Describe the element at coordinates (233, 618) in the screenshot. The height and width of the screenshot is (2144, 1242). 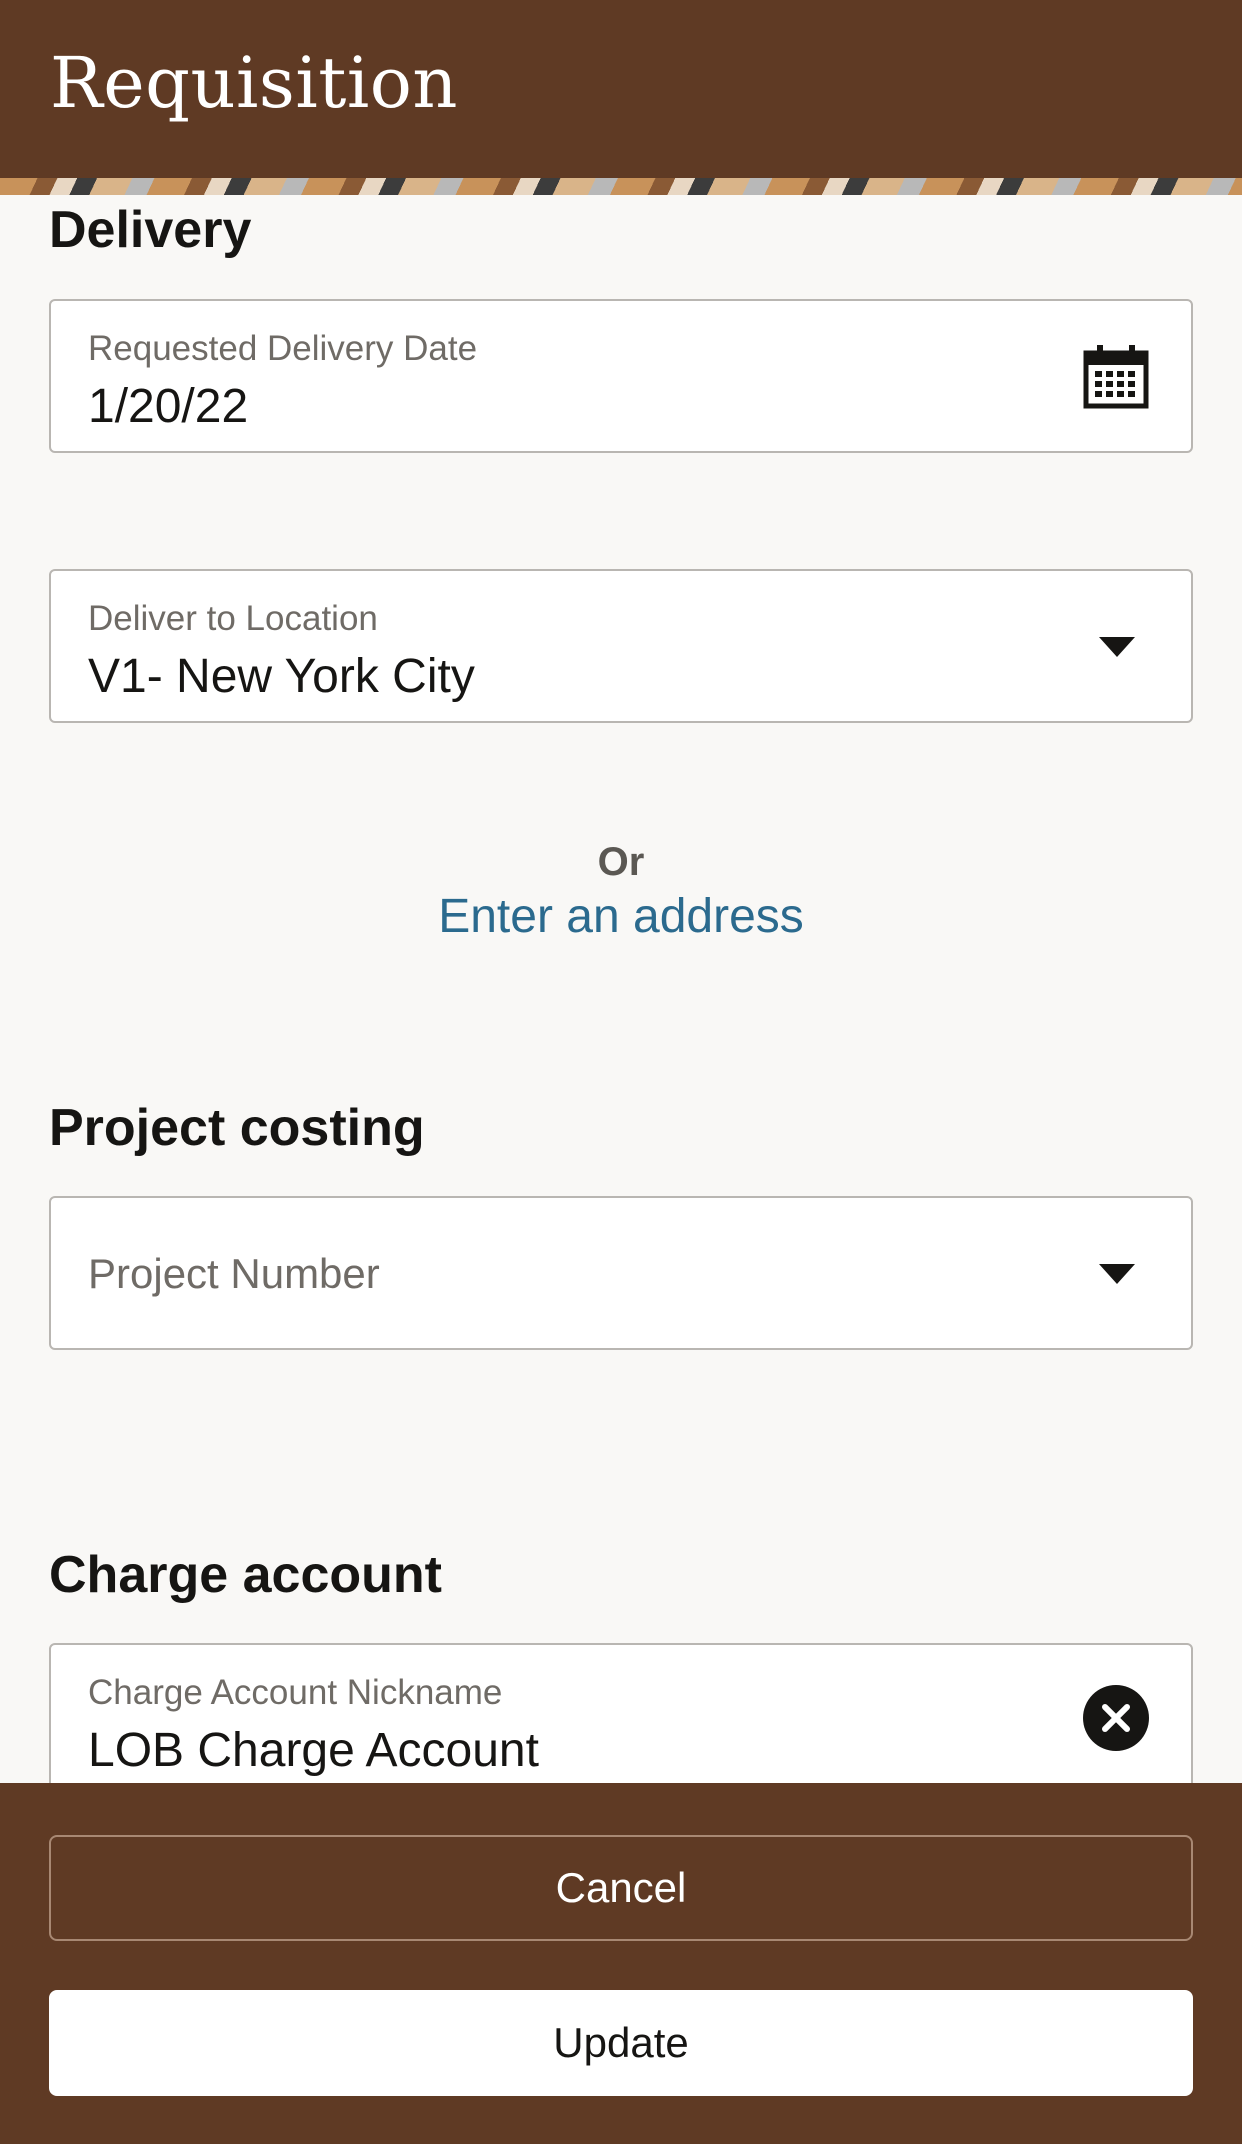
I see `deliver-to-location-label: Deliver to Location` at that location.